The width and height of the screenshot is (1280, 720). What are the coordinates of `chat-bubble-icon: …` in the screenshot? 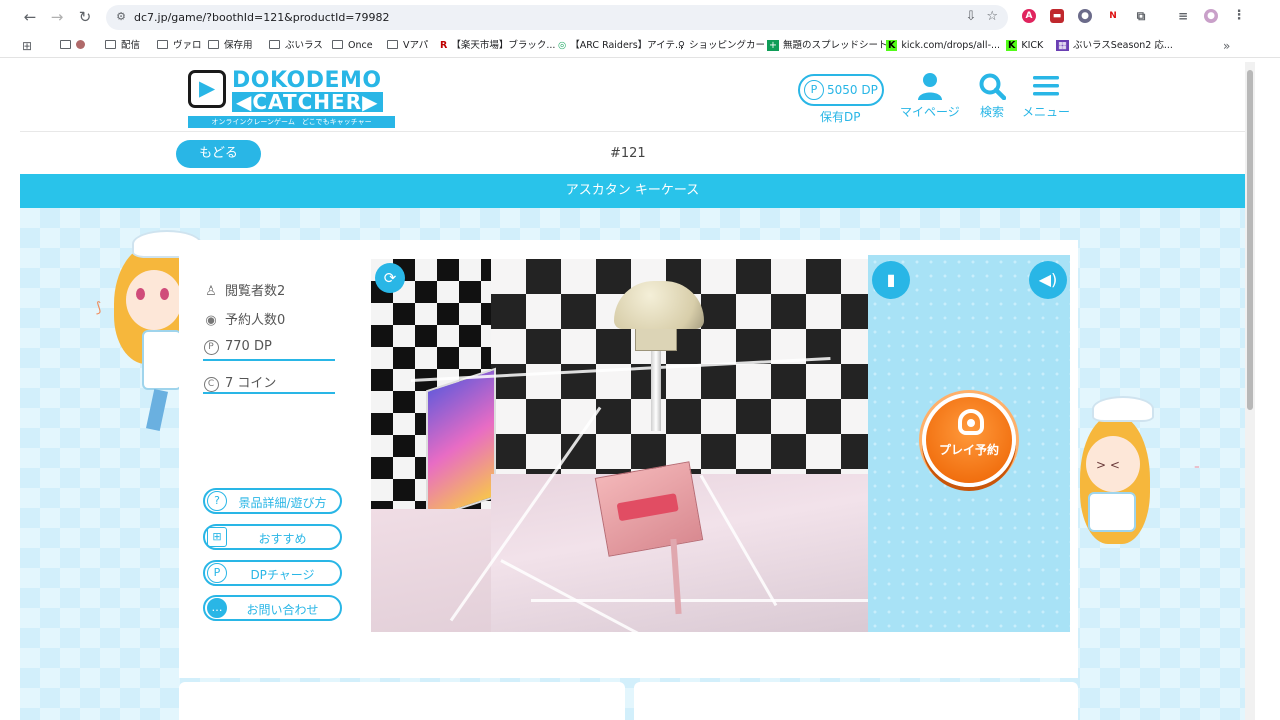 It's located at (217, 608).